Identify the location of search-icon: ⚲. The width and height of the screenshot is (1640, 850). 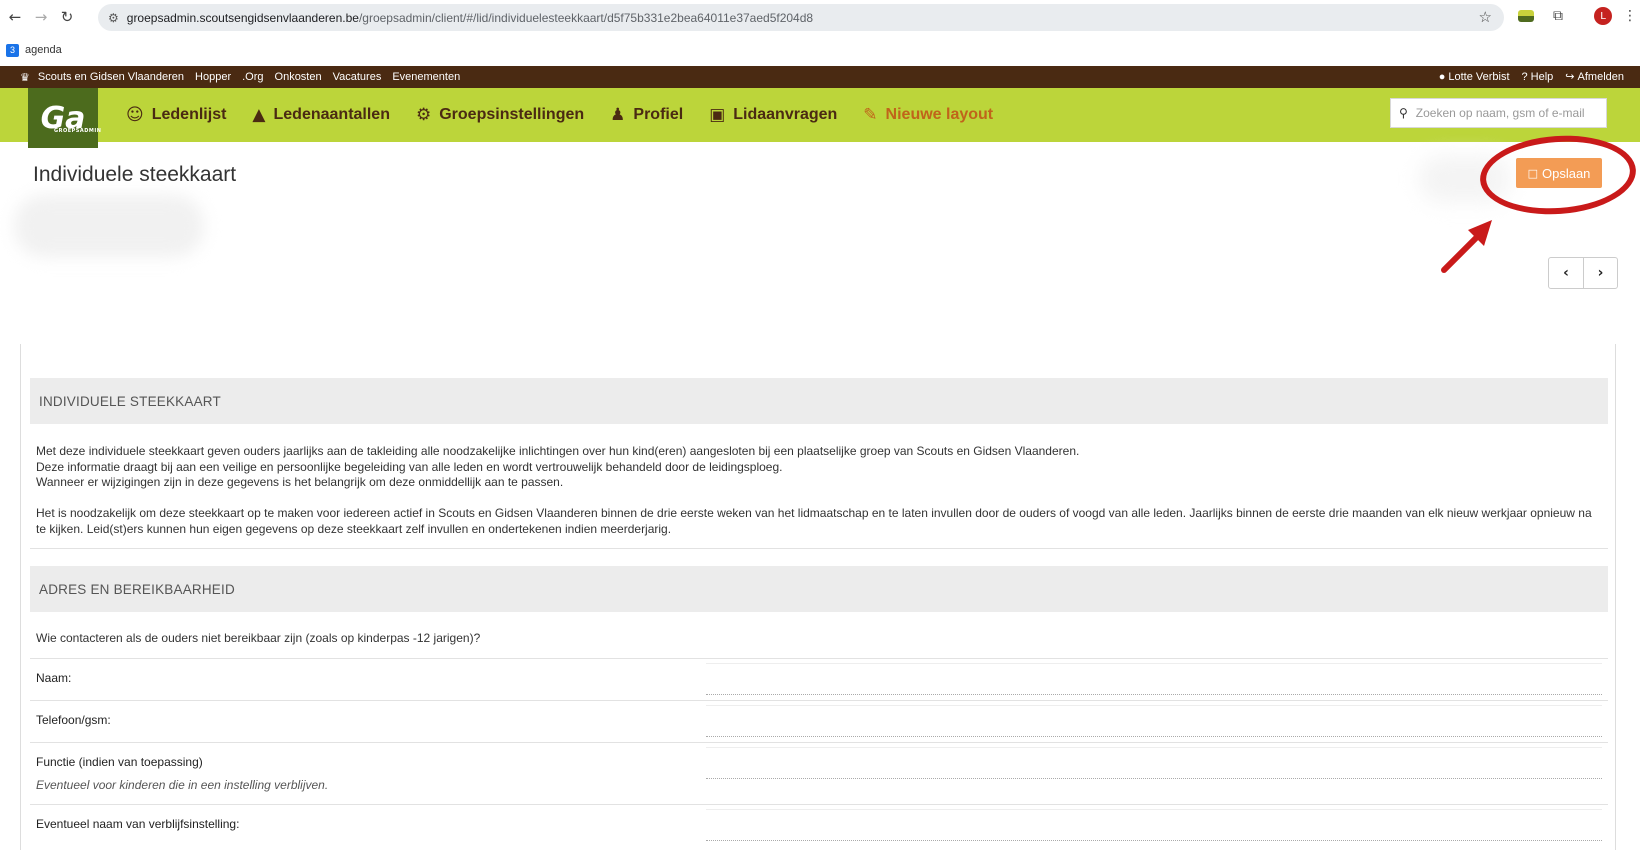
(1403, 113).